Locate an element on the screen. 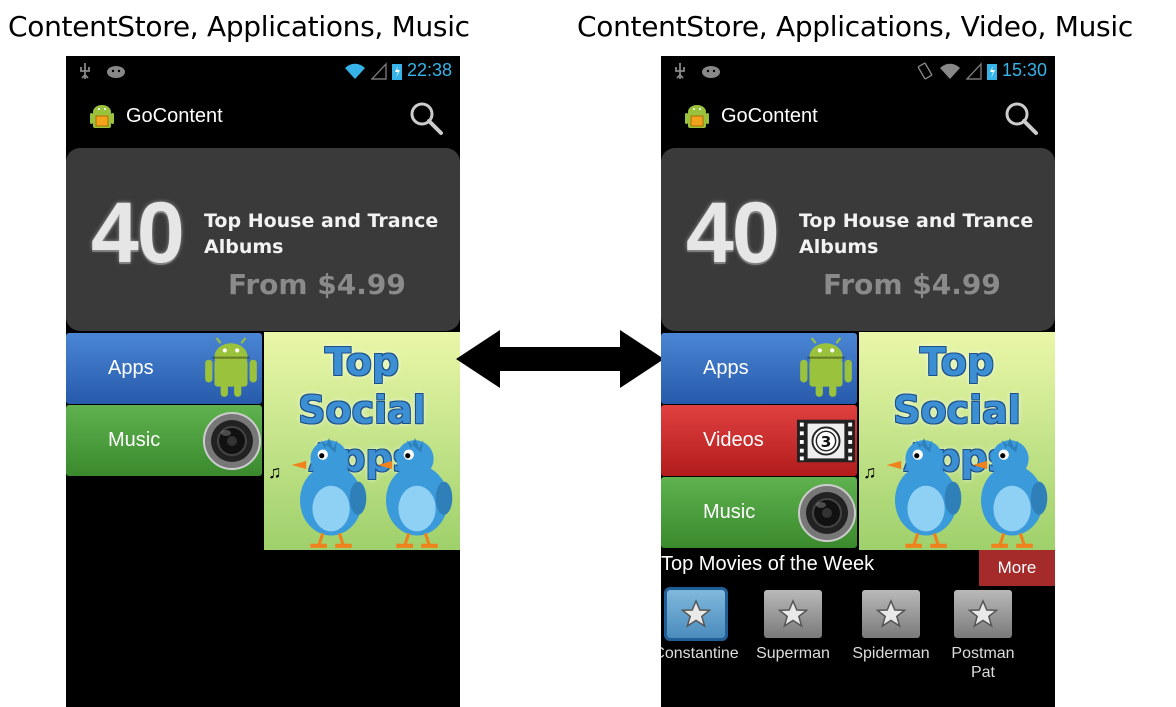 This screenshot has width=1176, height=707. movie-label: Postman Pat is located at coordinates (983, 663).